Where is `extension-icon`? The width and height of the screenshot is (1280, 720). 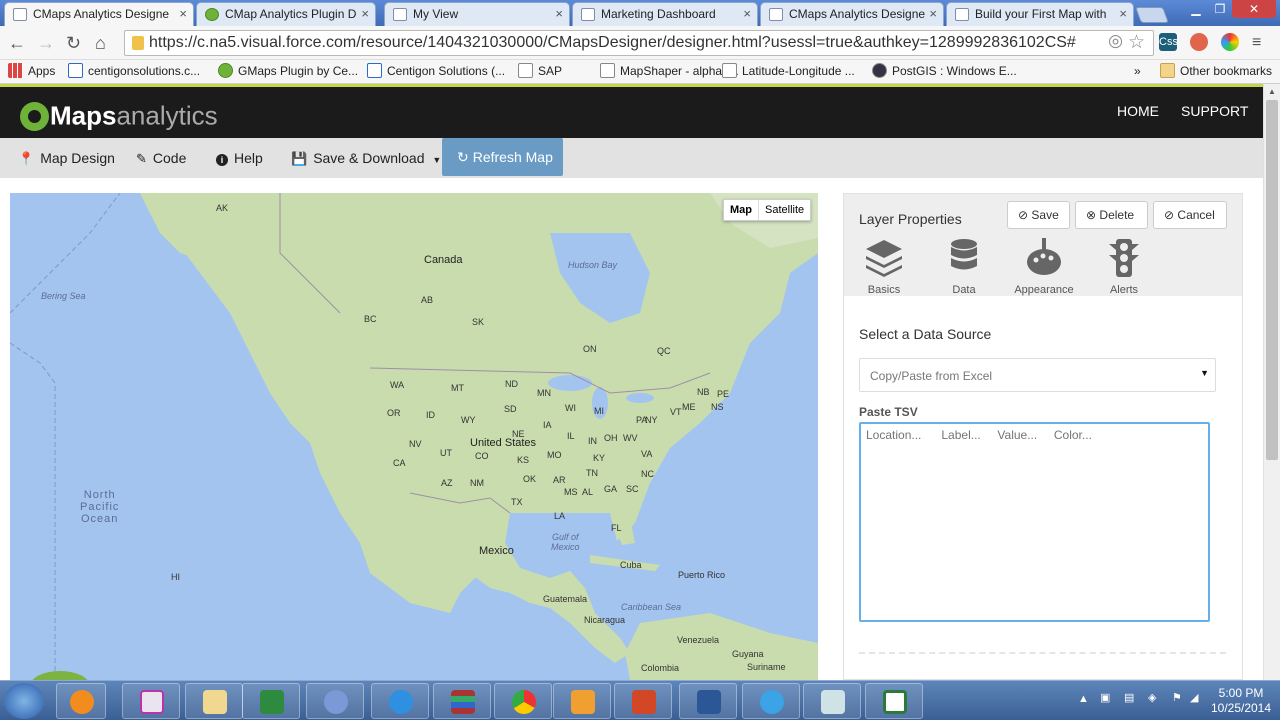 extension-icon is located at coordinates (1199, 42).